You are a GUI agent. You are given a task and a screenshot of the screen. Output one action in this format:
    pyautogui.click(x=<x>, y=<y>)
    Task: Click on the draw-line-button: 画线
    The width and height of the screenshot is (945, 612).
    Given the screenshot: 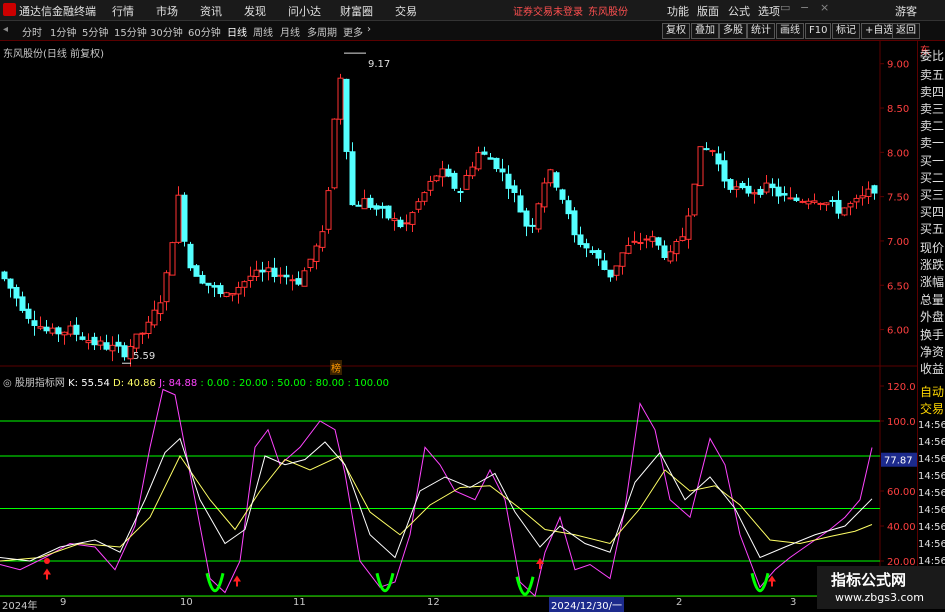 What is the action you would take?
    pyautogui.click(x=790, y=31)
    